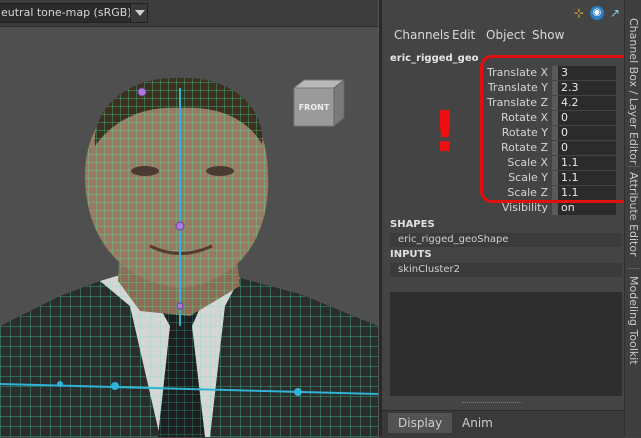 The width and height of the screenshot is (641, 438). What do you see at coordinates (633, 320) in the screenshot?
I see `side-tab-modeling-toolkit: Modeling Toolkit` at bounding box center [633, 320].